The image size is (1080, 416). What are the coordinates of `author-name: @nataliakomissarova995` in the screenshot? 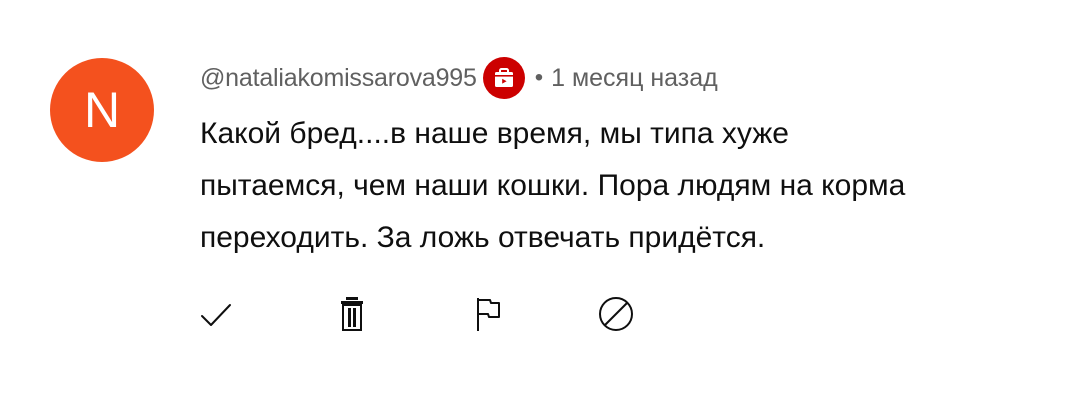 It's located at (338, 78).